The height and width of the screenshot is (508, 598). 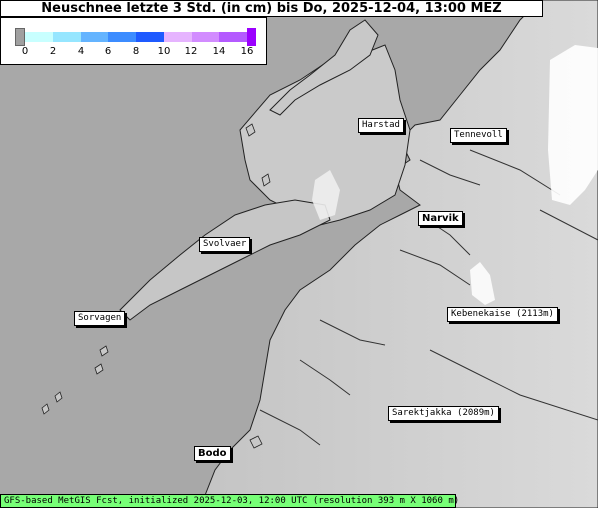 What do you see at coordinates (191, 51) in the screenshot?
I see `legend-tick: 12` at bounding box center [191, 51].